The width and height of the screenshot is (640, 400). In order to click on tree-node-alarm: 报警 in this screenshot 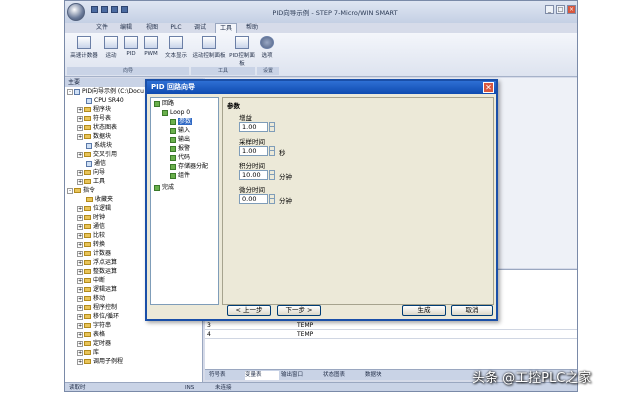, I will do `click(180, 149)`.